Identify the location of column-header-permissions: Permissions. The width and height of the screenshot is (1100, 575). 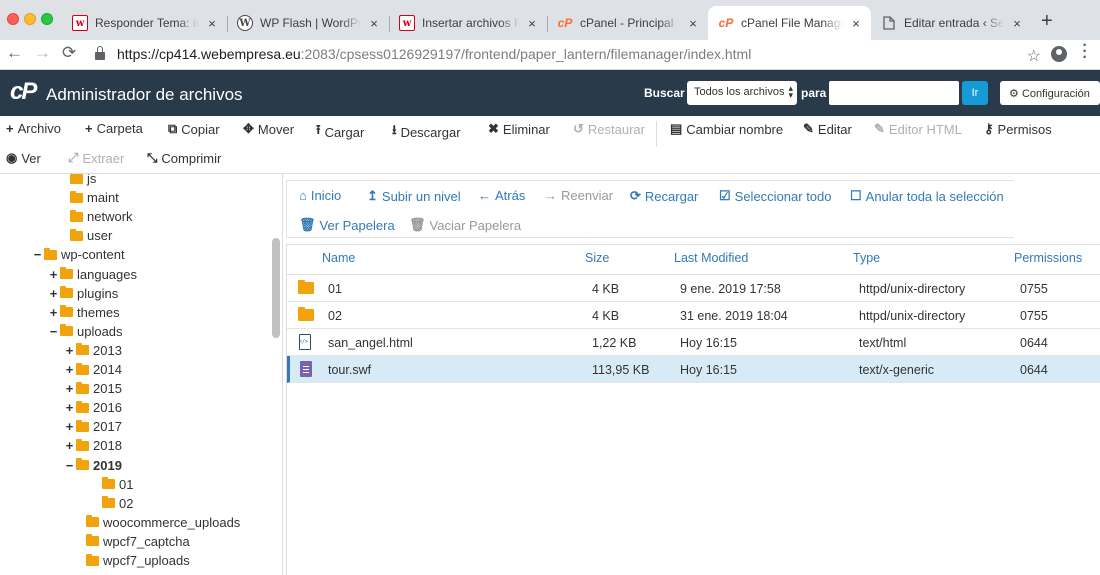
(1048, 258).